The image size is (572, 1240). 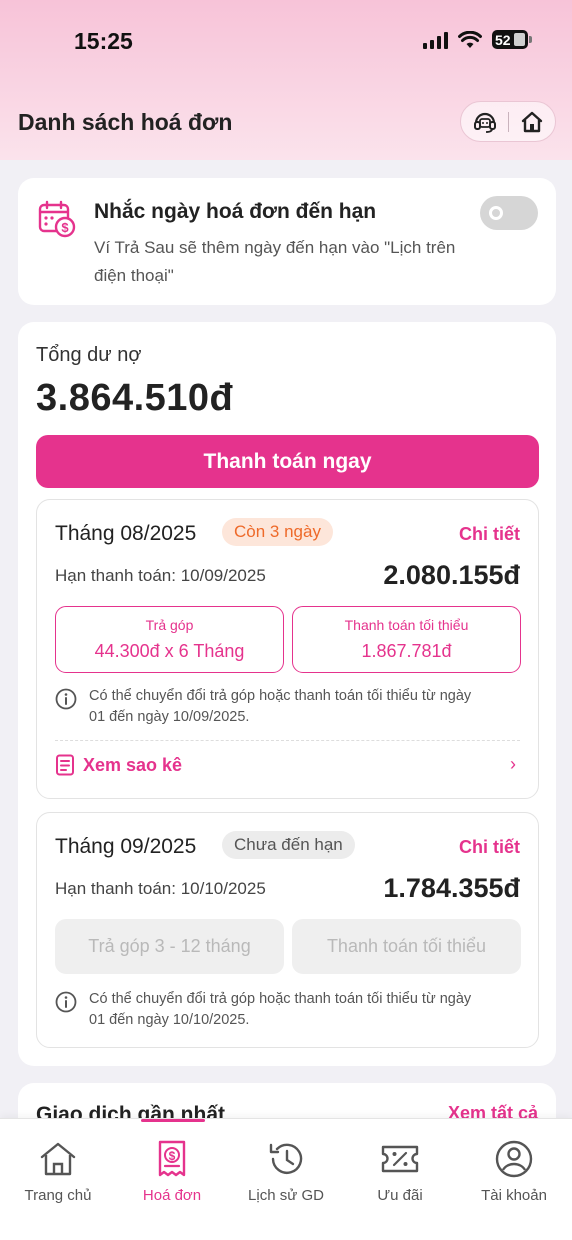 I want to click on bill-month: Tháng 08/2025, so click(x=126, y=533).